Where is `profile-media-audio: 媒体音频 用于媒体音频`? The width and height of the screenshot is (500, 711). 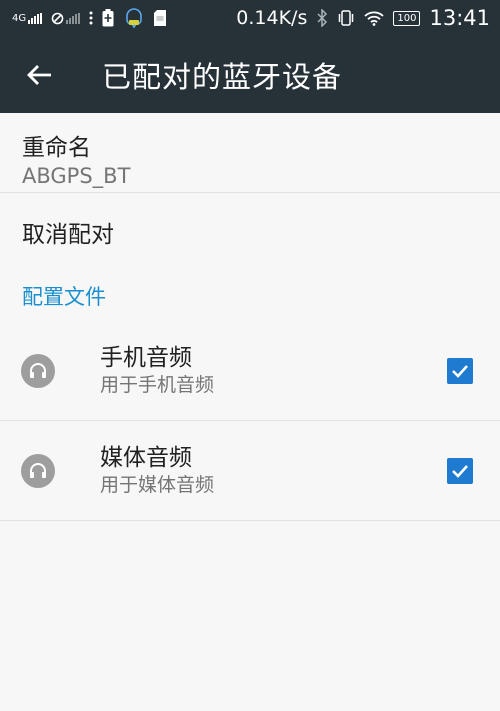
profile-media-audio: 媒体音频 用于媒体音频 is located at coordinates (250, 471).